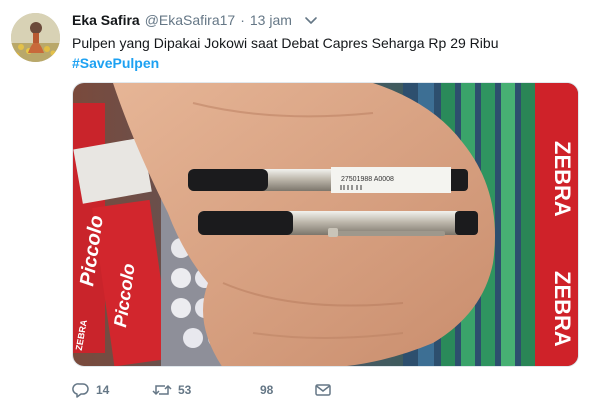  I want to click on brand-label-right-2: ZEBRA, so click(562, 309).